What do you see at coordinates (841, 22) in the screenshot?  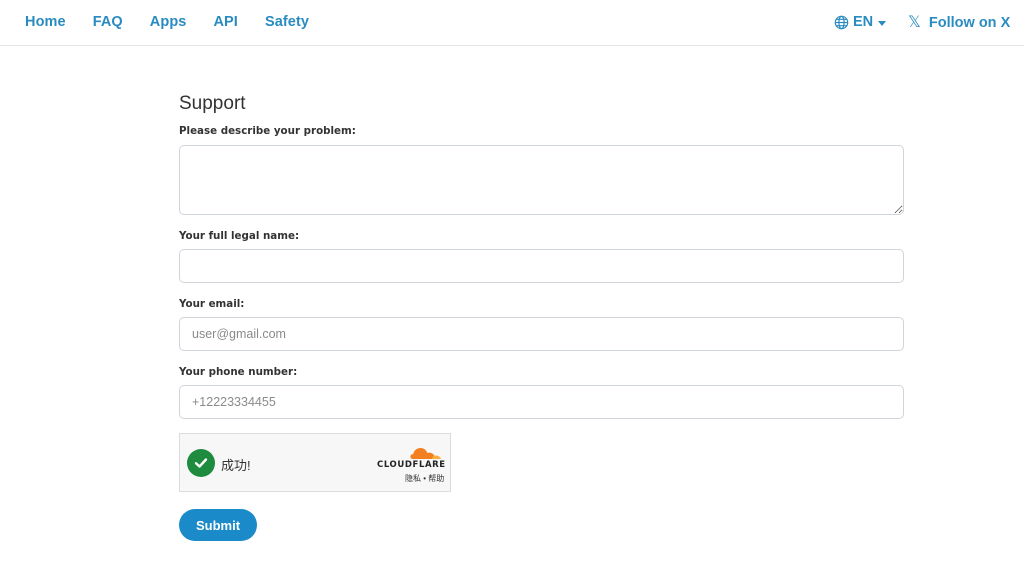 I see `globe-icon` at bounding box center [841, 22].